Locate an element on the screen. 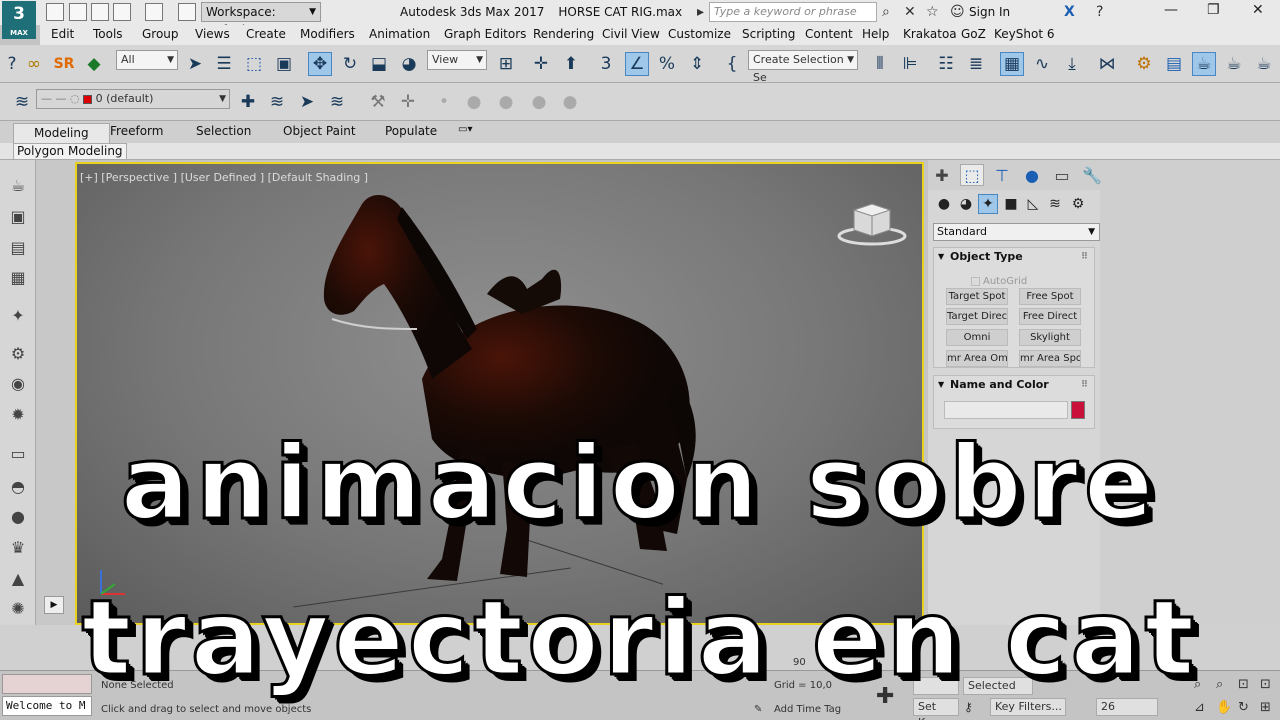  render-frame-icon: ▣ is located at coordinates (18, 216).